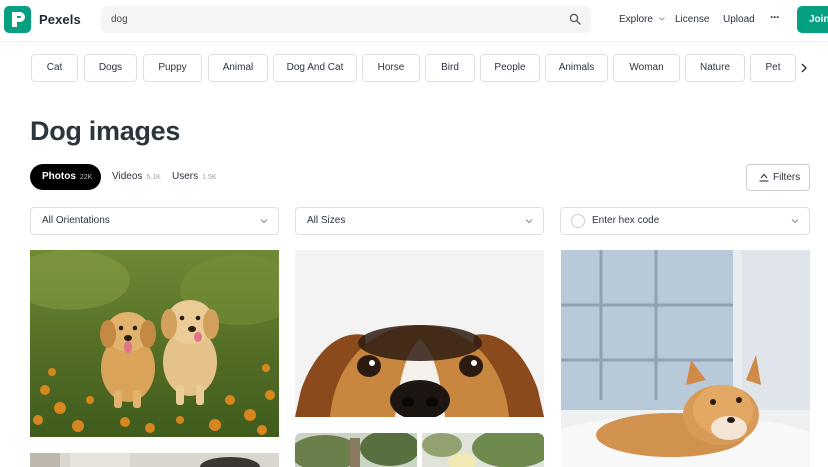 The image size is (828, 467). I want to click on orientation-value: All Orientations, so click(76, 220).